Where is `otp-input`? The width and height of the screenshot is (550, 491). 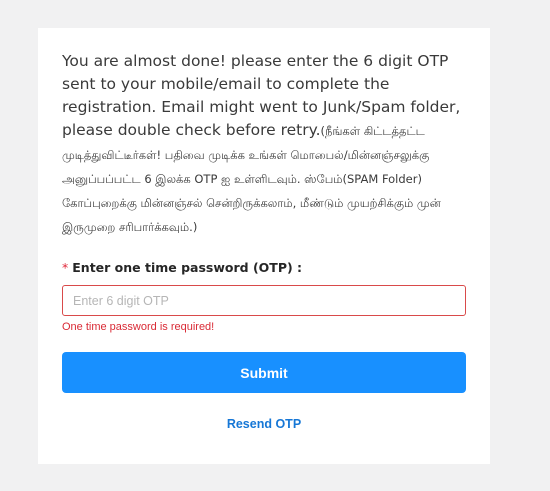 otp-input is located at coordinates (264, 300).